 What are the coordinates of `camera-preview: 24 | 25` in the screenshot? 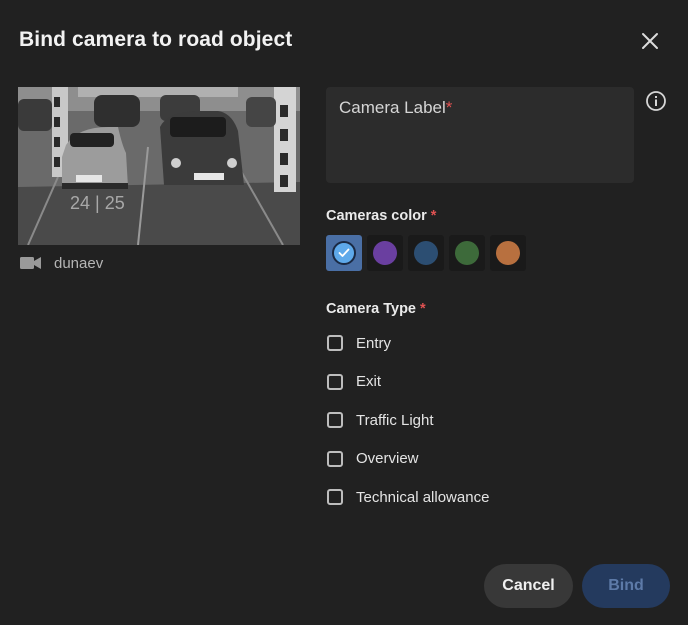 It's located at (159, 166).